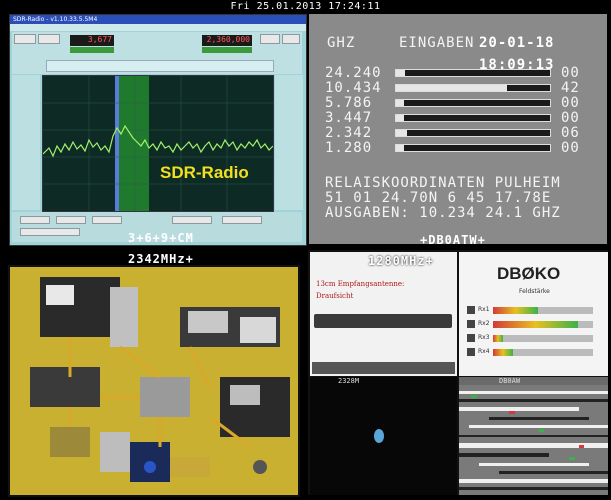 The width and height of the screenshot is (611, 500). I want to click on row-freq: 1.280, so click(349, 148).